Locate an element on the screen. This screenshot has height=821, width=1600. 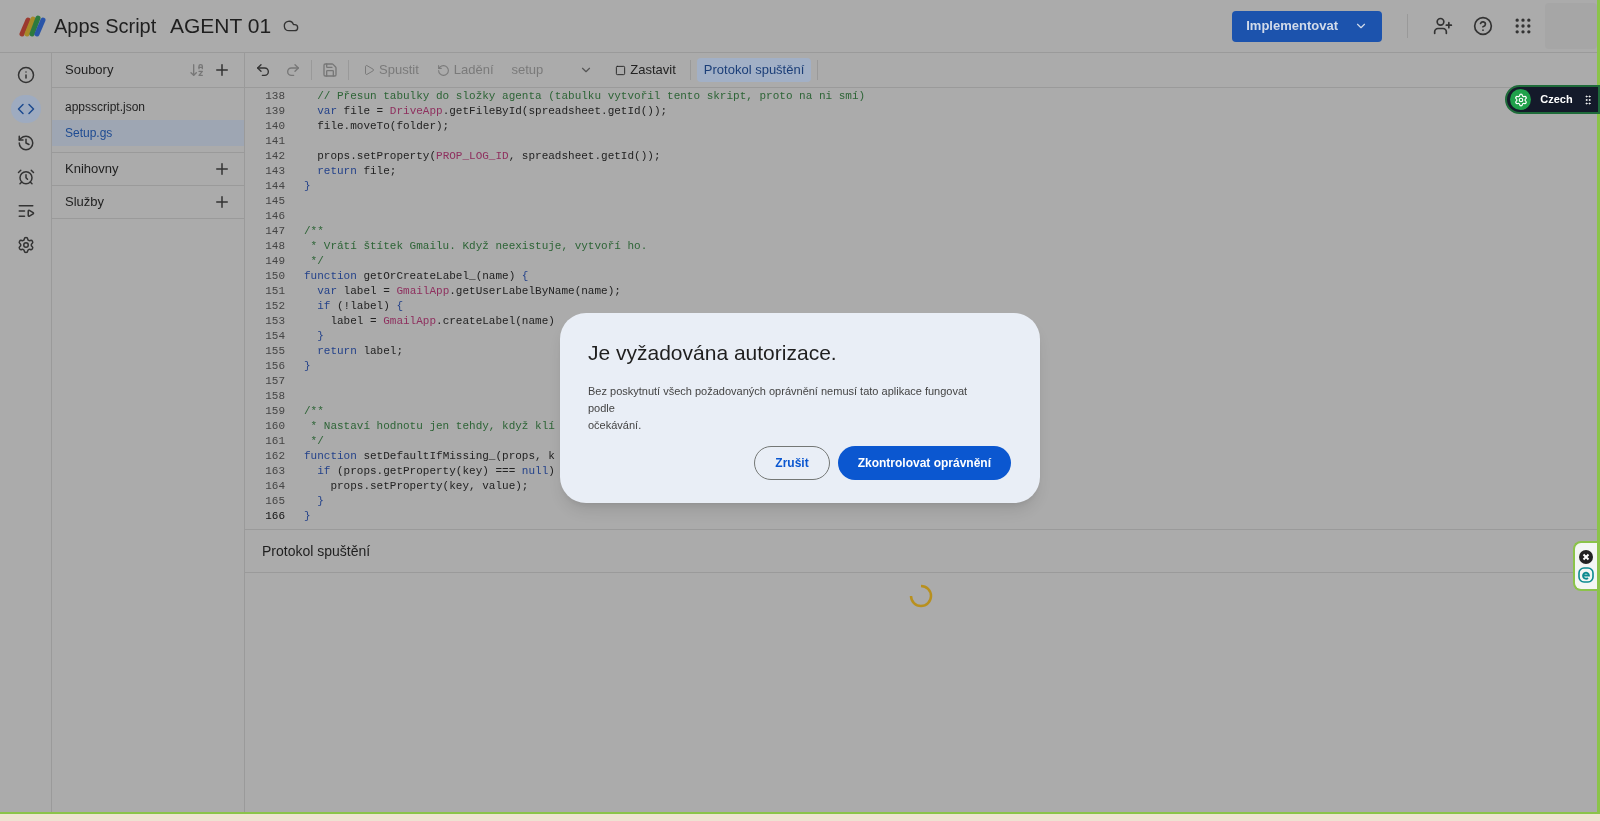
code-line: var file = DriveApp.getFileById(spreadsheet.getId()); is located at coordinates (492, 111).